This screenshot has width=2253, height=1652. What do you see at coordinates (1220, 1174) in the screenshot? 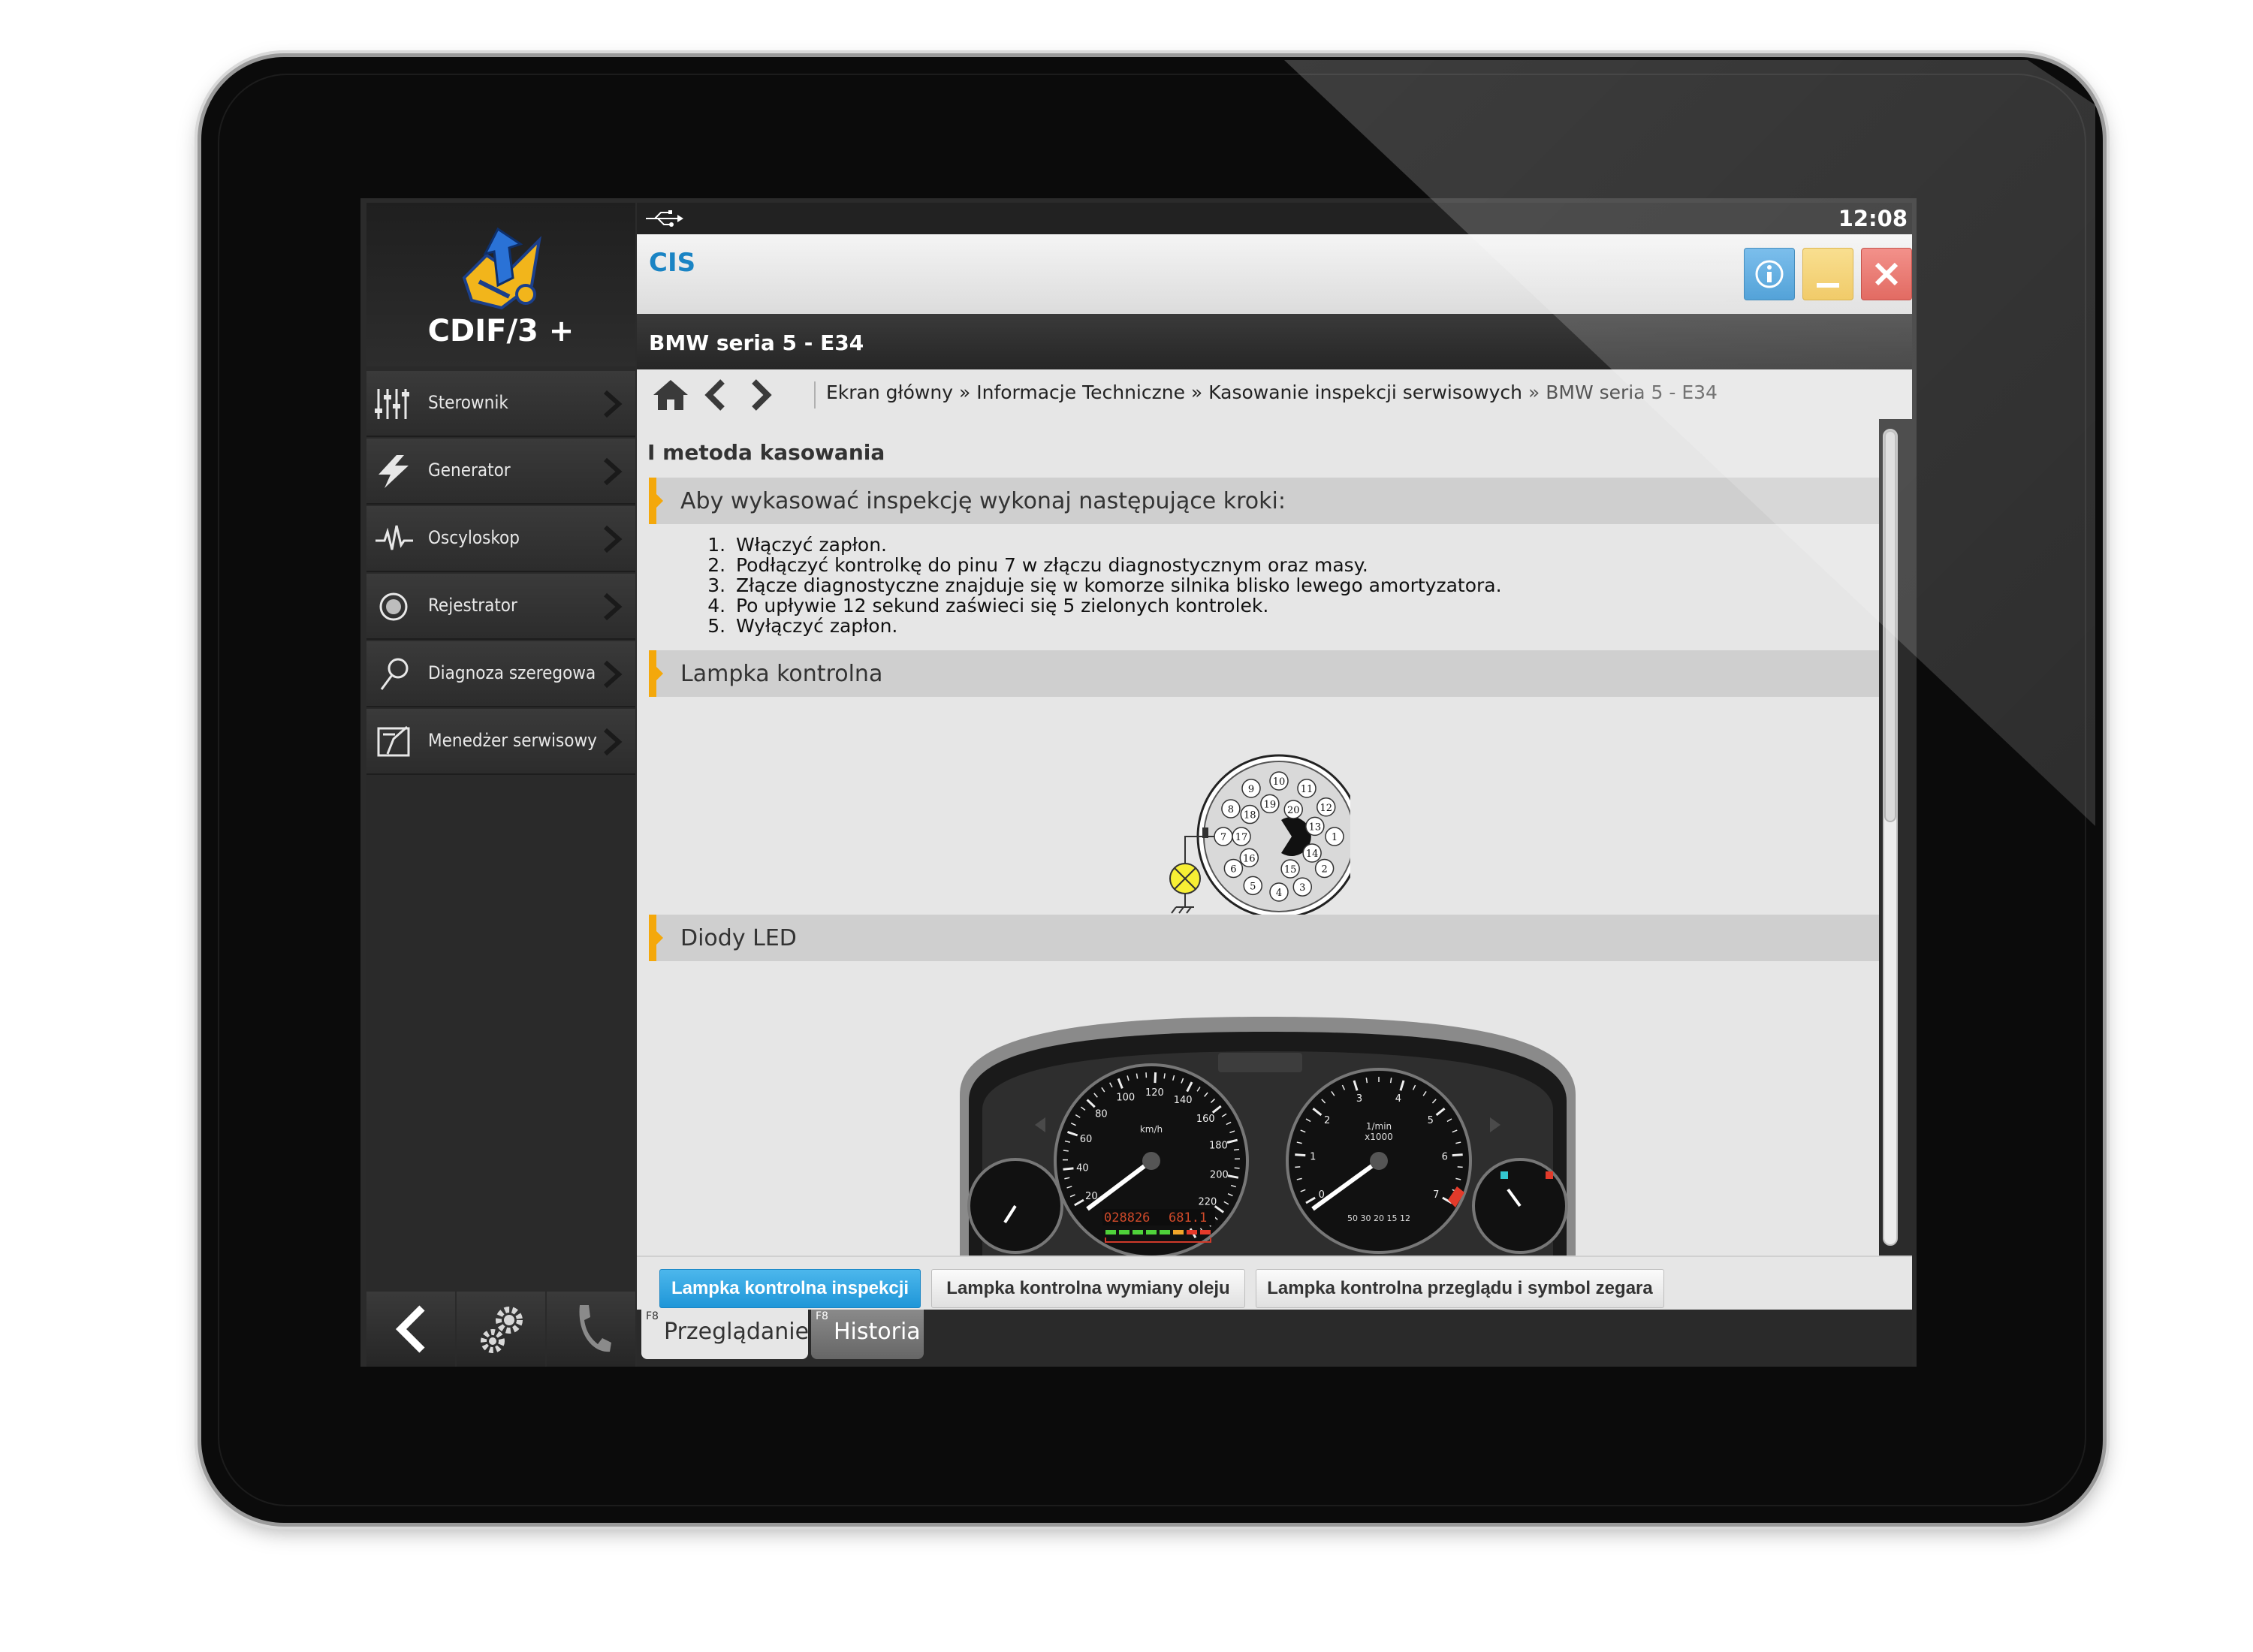
I see `gauge-tick-label: 200` at bounding box center [1220, 1174].